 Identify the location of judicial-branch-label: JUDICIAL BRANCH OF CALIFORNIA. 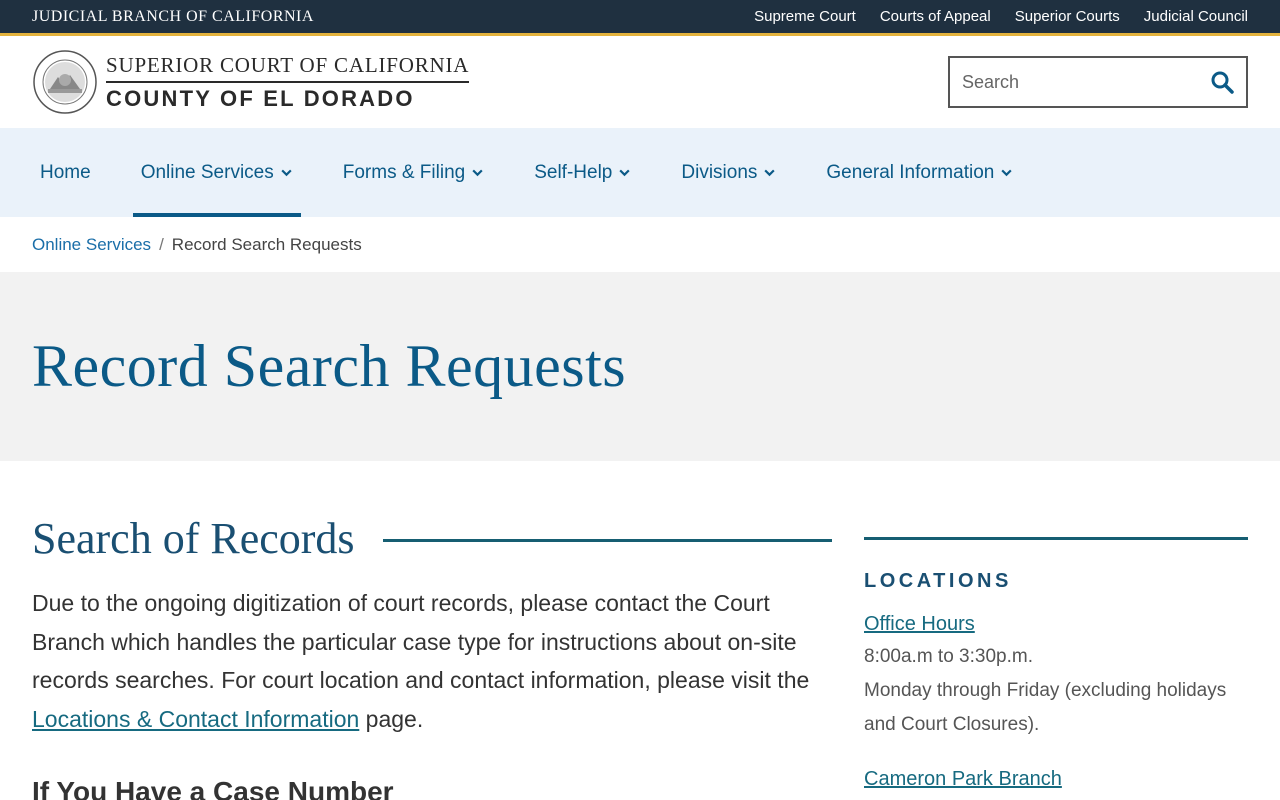
(173, 16).